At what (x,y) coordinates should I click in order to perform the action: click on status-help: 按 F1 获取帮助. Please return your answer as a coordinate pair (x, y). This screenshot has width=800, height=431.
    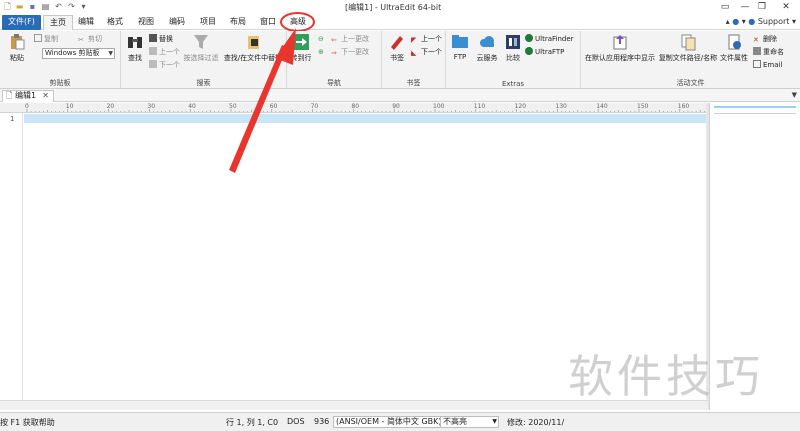
    Looking at the image, I should click on (27, 422).